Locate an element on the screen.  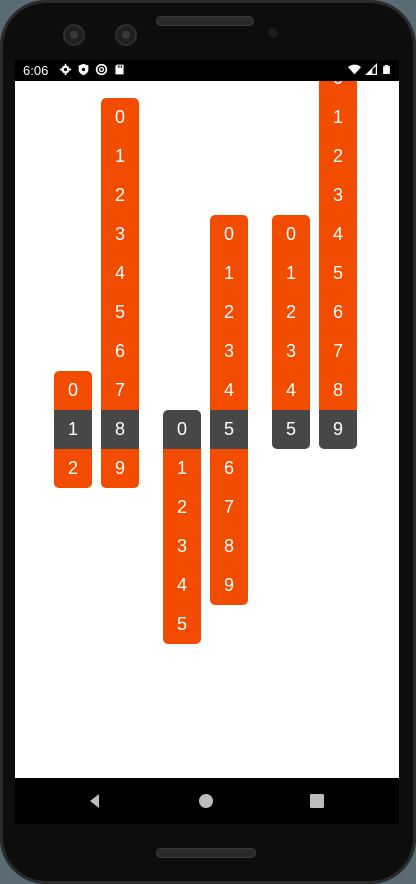
picker-digit-selected: 1 is located at coordinates (73, 429).